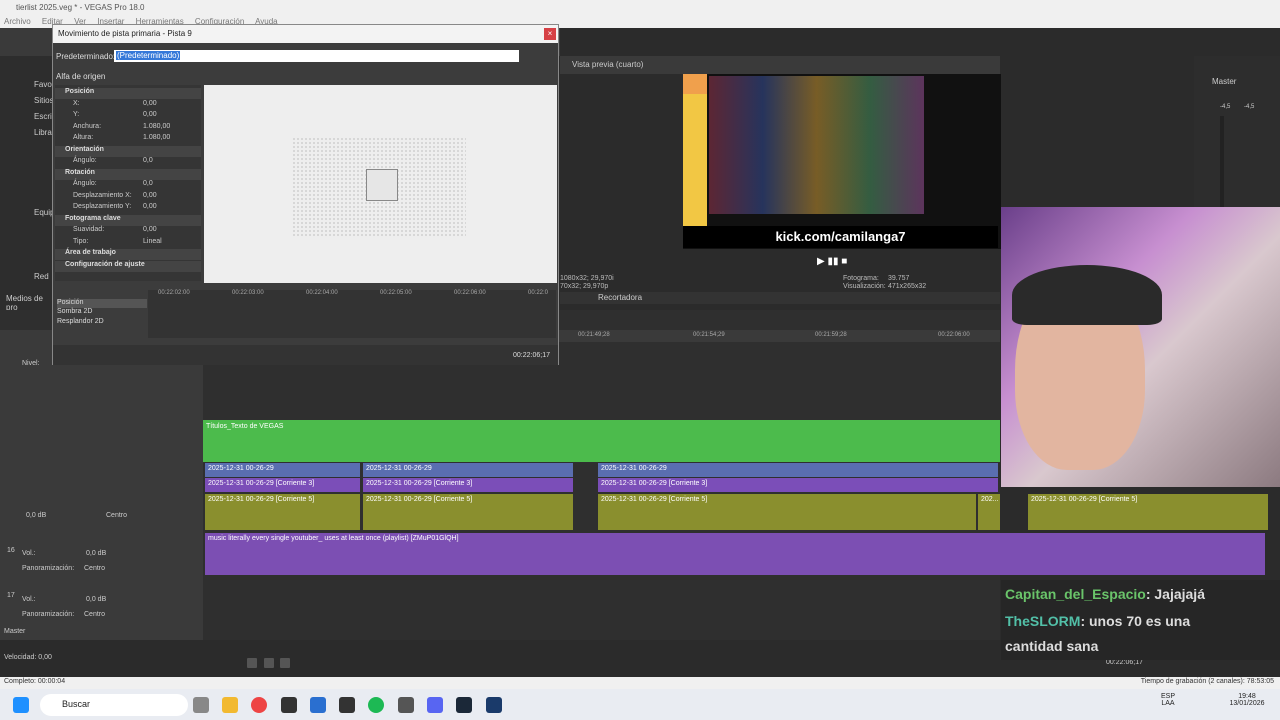  Describe the element at coordinates (289, 705) in the screenshot. I see `obs-icon` at that location.